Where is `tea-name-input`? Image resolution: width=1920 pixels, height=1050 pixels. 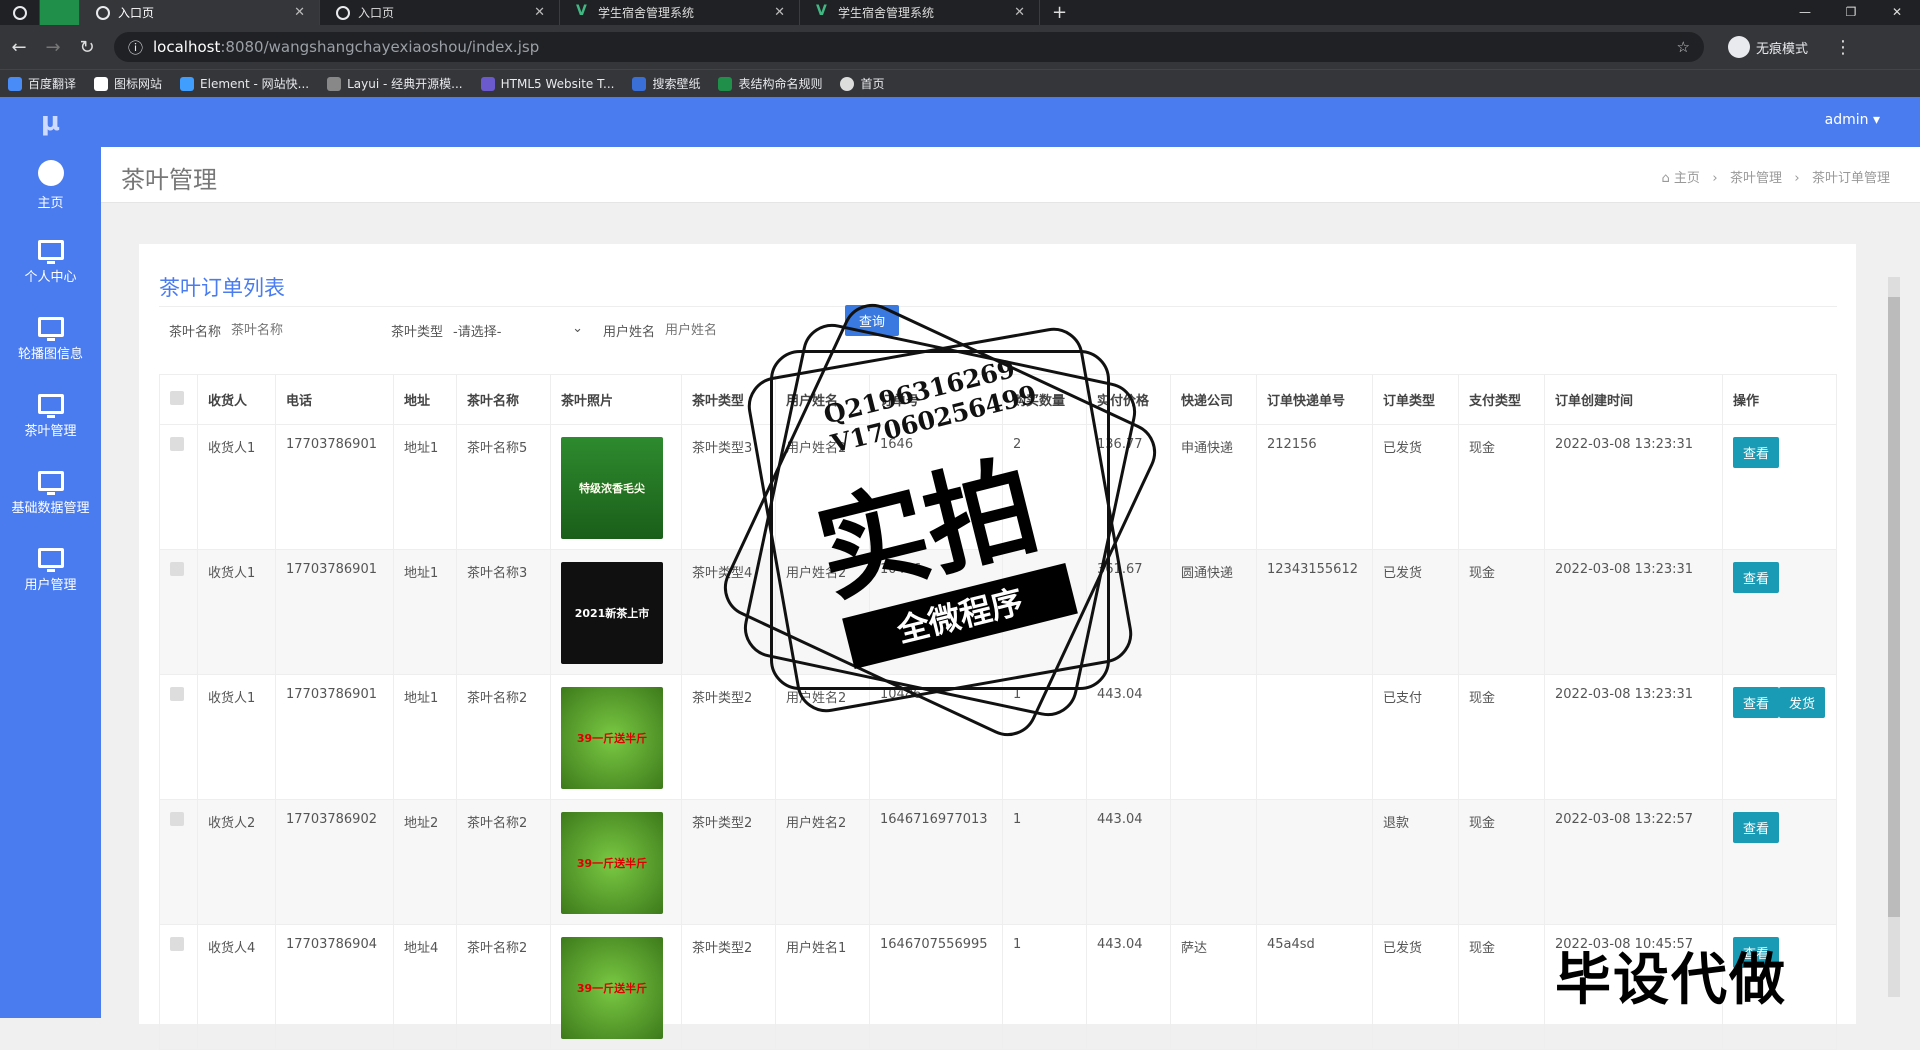
tea-name-input is located at coordinates (291, 330).